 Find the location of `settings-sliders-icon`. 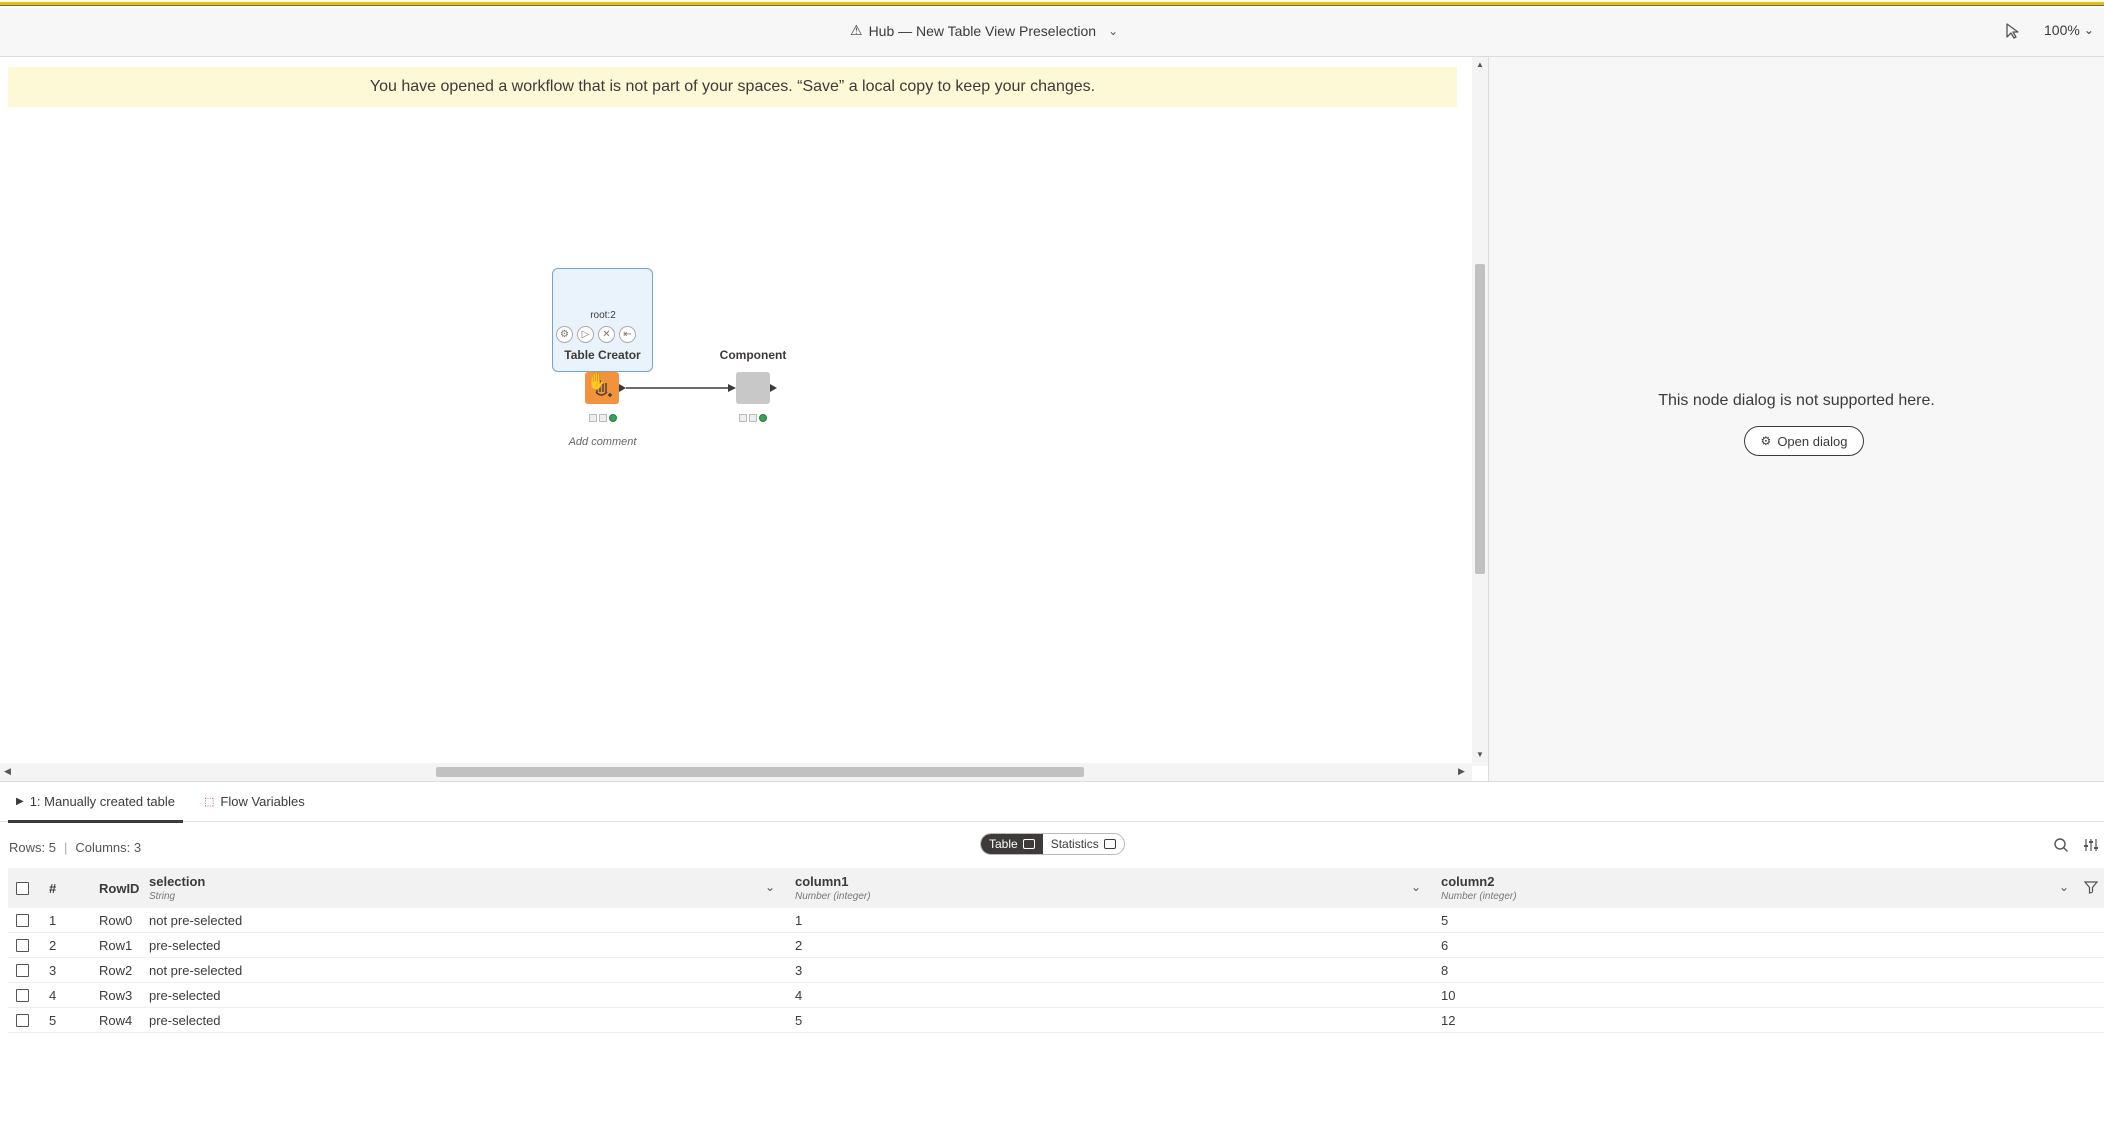

settings-sliders-icon is located at coordinates (2091, 845).